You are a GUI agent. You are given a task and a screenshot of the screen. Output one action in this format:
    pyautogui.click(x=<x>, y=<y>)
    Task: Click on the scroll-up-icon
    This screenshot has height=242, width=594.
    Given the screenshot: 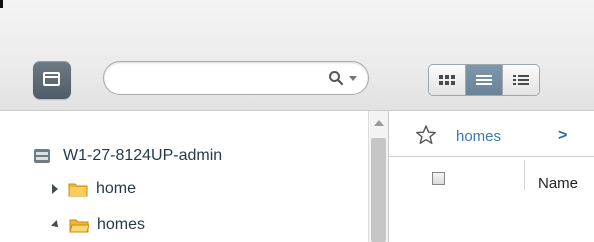 What is the action you would take?
    pyautogui.click(x=379, y=123)
    